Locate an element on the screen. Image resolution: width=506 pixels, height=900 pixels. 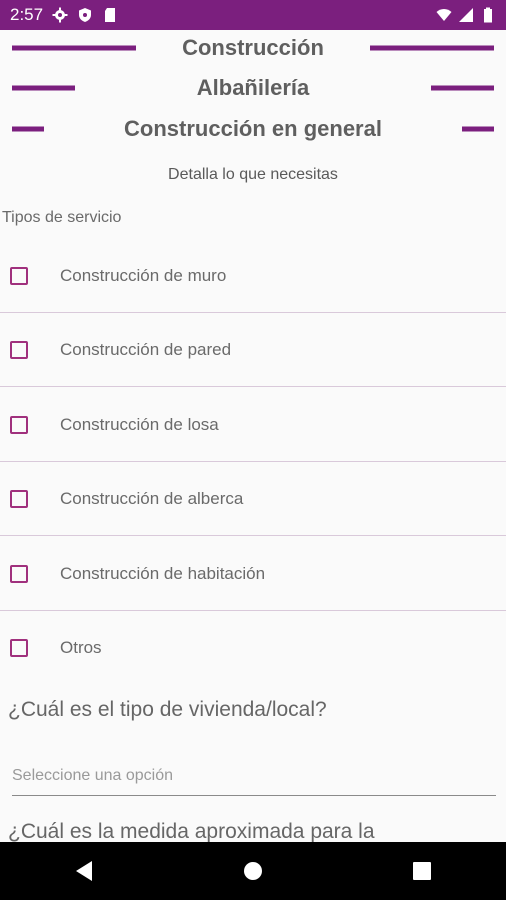
option-label: Construcción de habitación is located at coordinates (163, 573).